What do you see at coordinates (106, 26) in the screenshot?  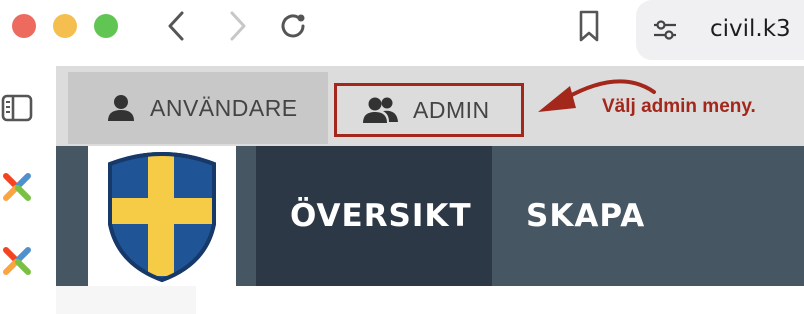 I see `zoom-window-button` at bounding box center [106, 26].